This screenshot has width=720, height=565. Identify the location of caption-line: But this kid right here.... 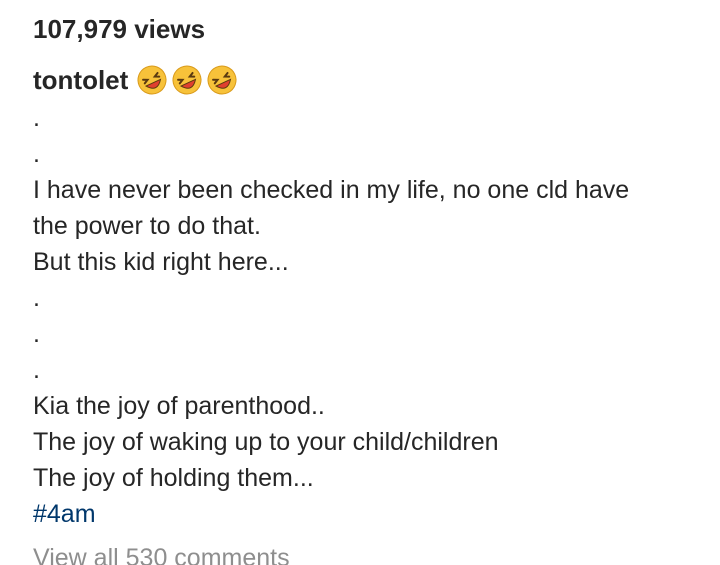
(161, 262).